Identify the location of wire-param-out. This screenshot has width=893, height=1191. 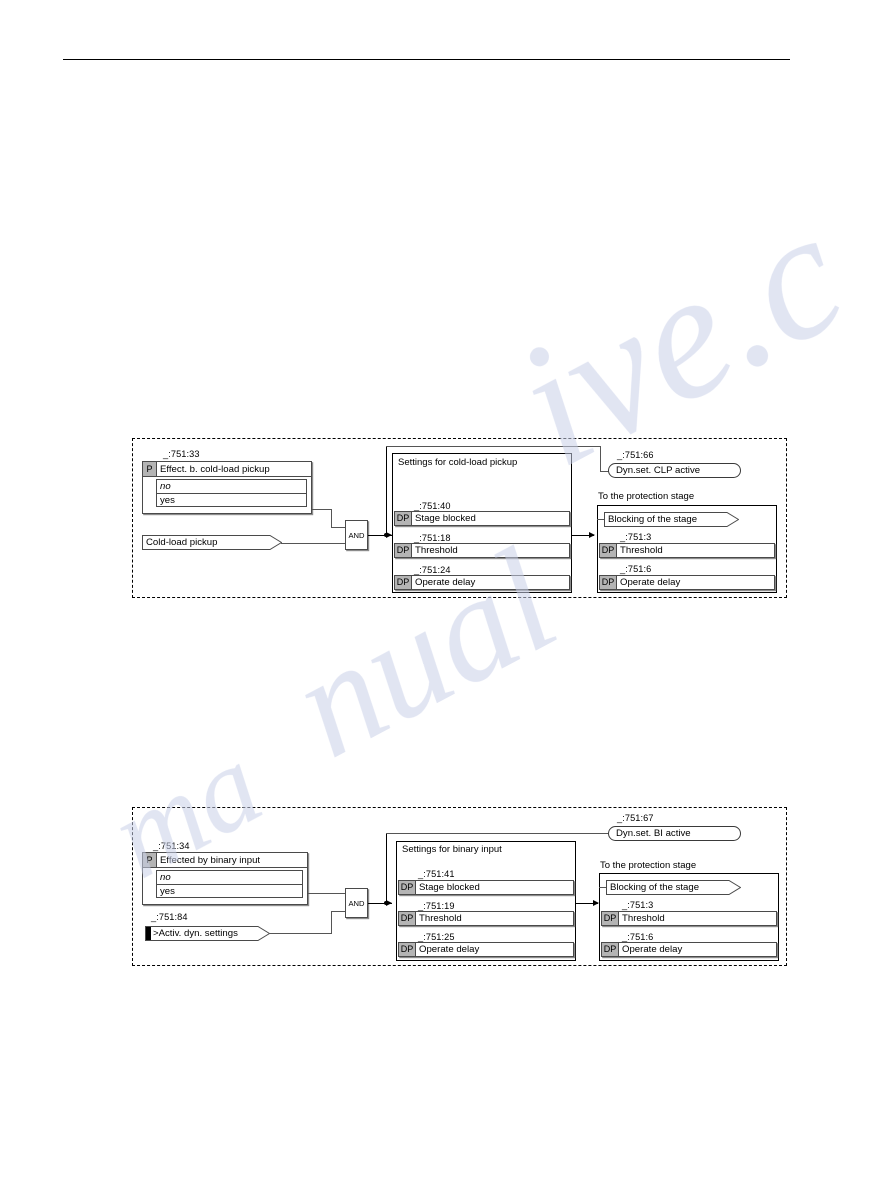
(322, 509).